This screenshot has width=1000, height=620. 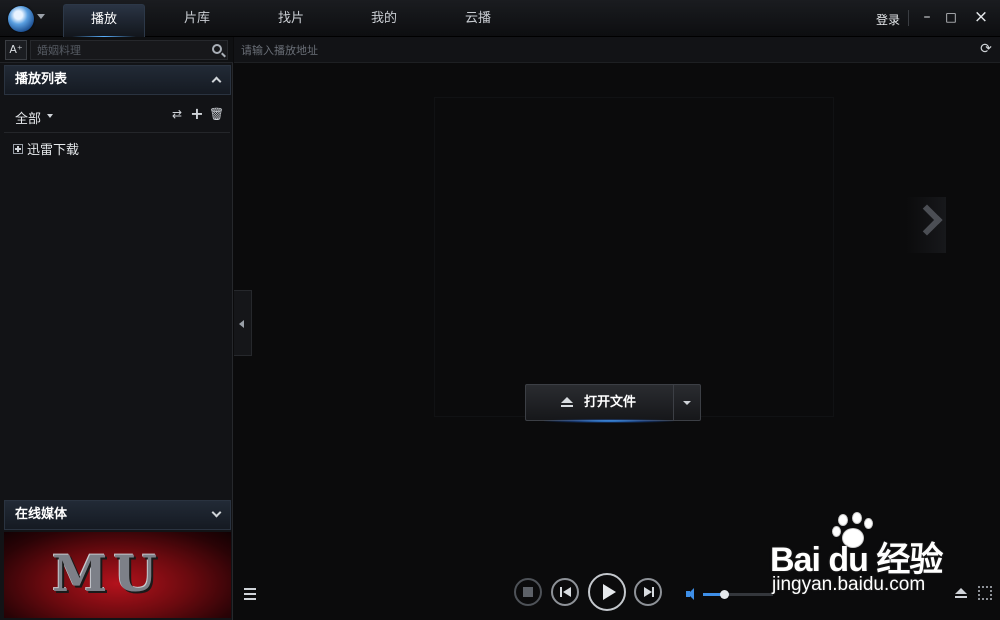 What do you see at coordinates (177, 114) in the screenshot?
I see `loop-icon: ⇄` at bounding box center [177, 114].